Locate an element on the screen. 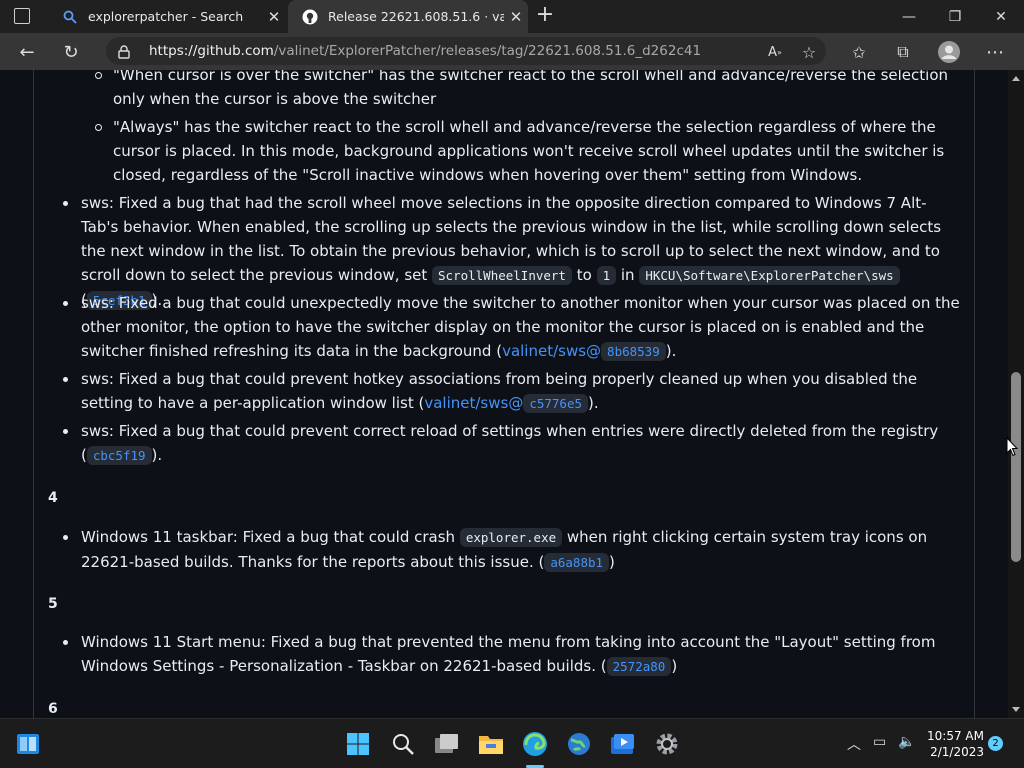  commit-hash: cbc5f19 is located at coordinates (119, 455).